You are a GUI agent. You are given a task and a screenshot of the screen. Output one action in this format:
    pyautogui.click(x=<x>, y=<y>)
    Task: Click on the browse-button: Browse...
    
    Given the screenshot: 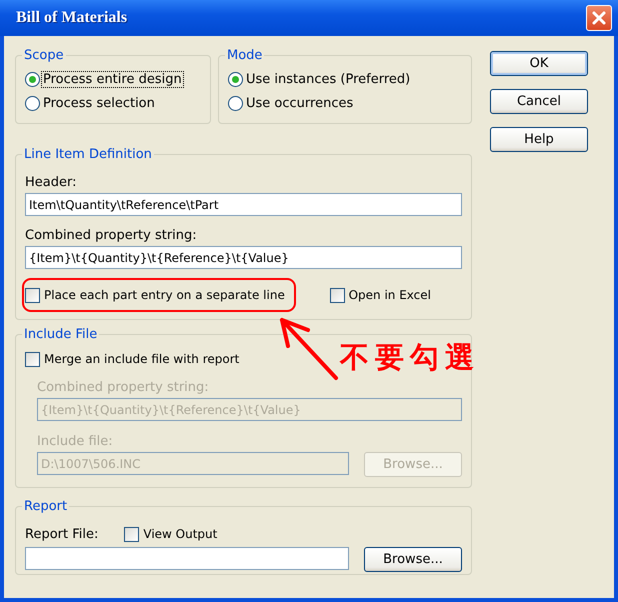 What is the action you would take?
    pyautogui.click(x=413, y=559)
    